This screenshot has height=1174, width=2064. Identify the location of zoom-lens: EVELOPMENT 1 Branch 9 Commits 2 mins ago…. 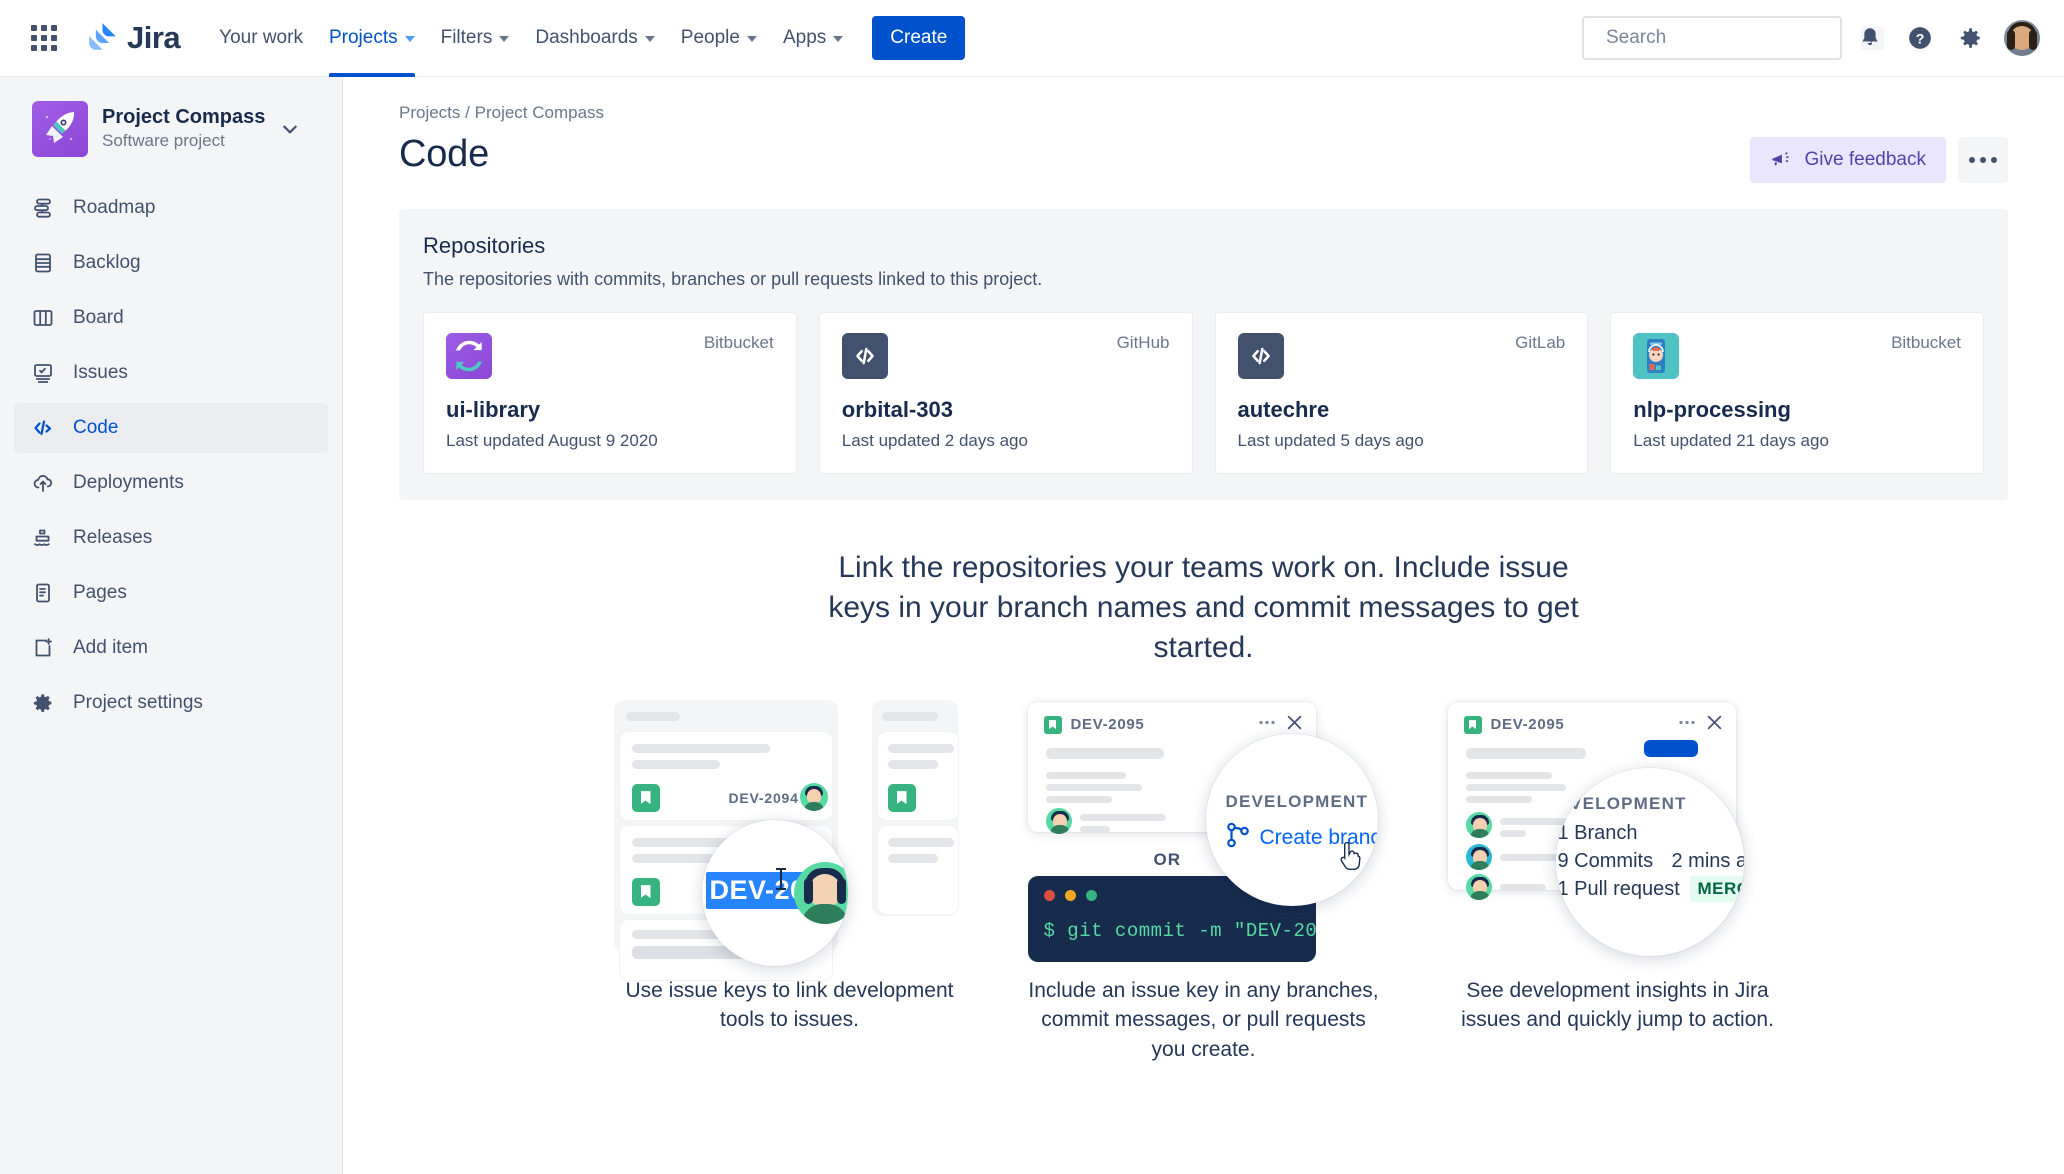
(1649, 861).